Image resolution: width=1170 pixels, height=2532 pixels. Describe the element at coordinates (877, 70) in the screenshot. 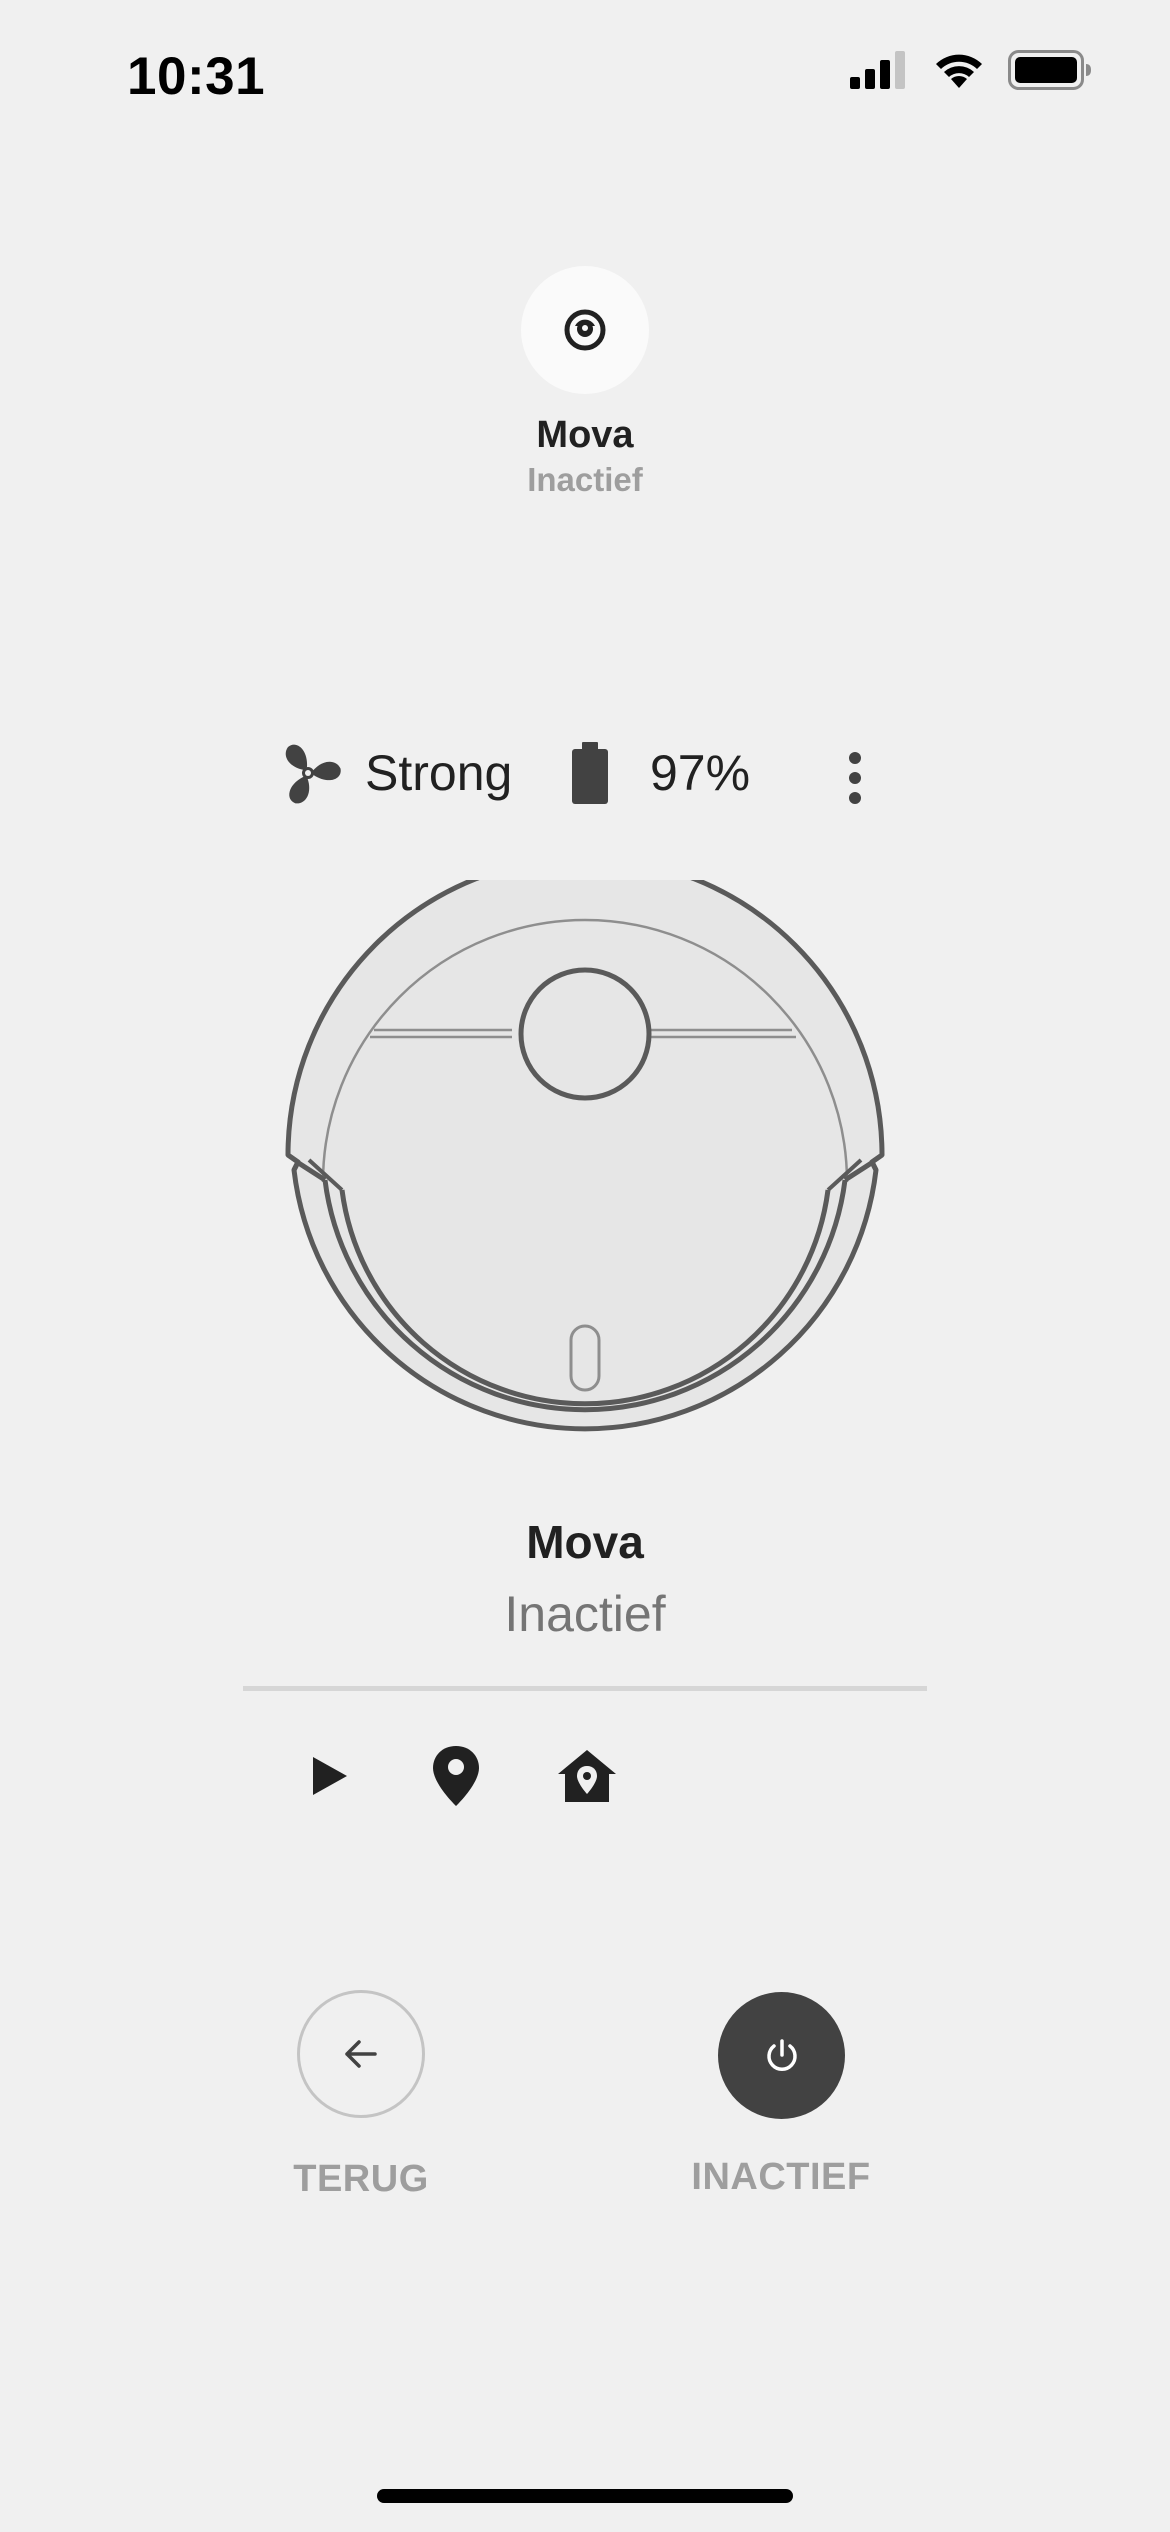

I see `cellular-signal-icon` at that location.